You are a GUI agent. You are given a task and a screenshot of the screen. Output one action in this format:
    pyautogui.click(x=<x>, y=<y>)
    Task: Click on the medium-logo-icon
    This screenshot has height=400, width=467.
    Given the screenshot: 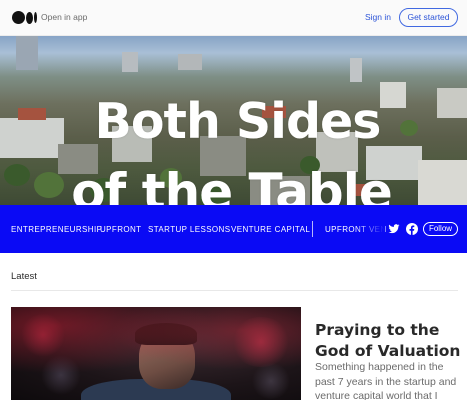 What is the action you would take?
    pyautogui.click(x=25, y=17)
    